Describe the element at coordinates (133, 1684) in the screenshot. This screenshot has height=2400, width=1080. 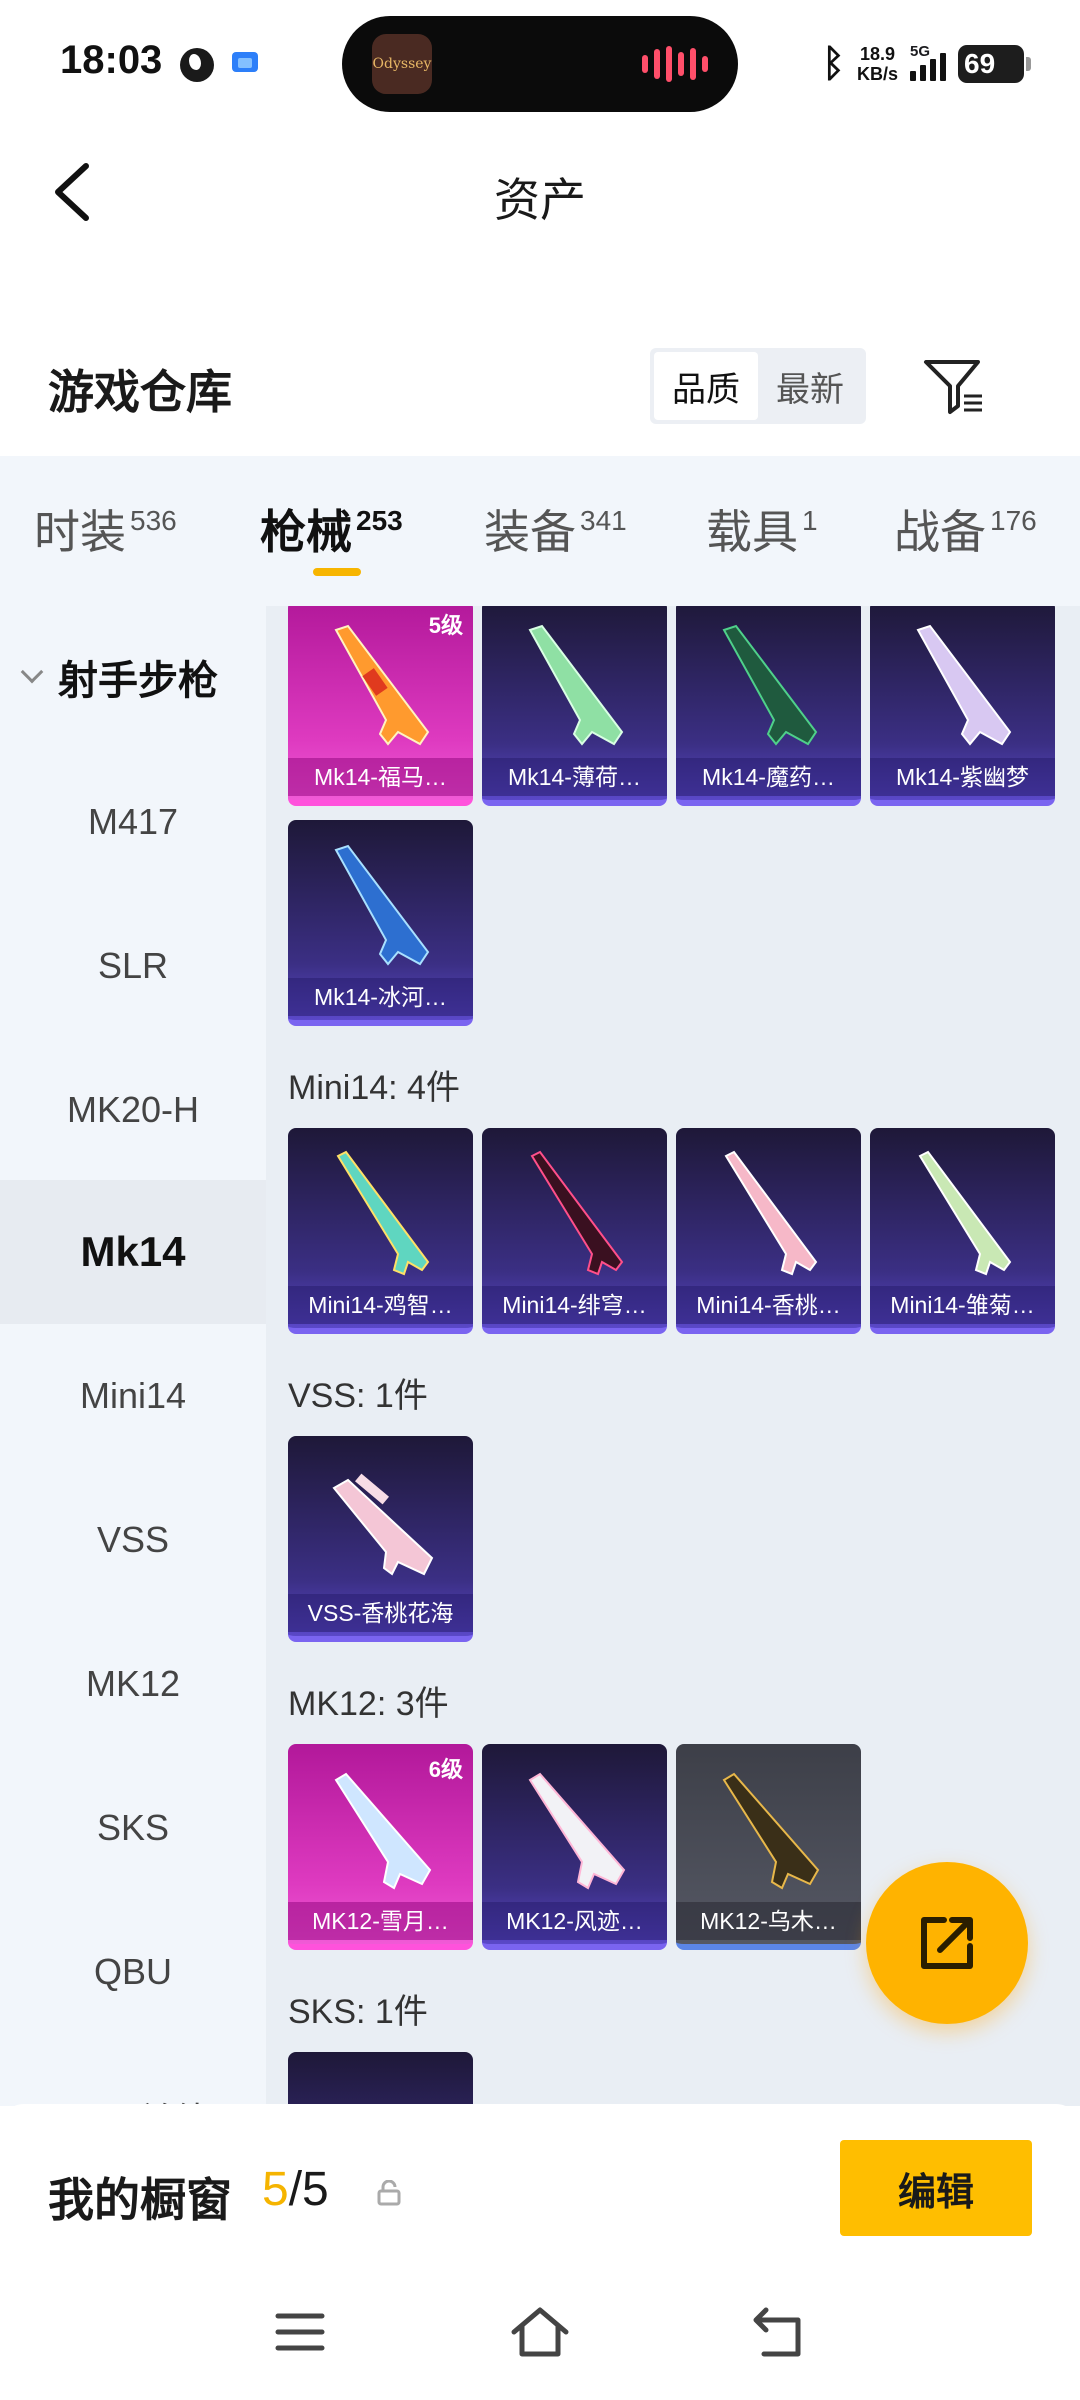
I see `sidebar-item-mk12: MK12` at that location.